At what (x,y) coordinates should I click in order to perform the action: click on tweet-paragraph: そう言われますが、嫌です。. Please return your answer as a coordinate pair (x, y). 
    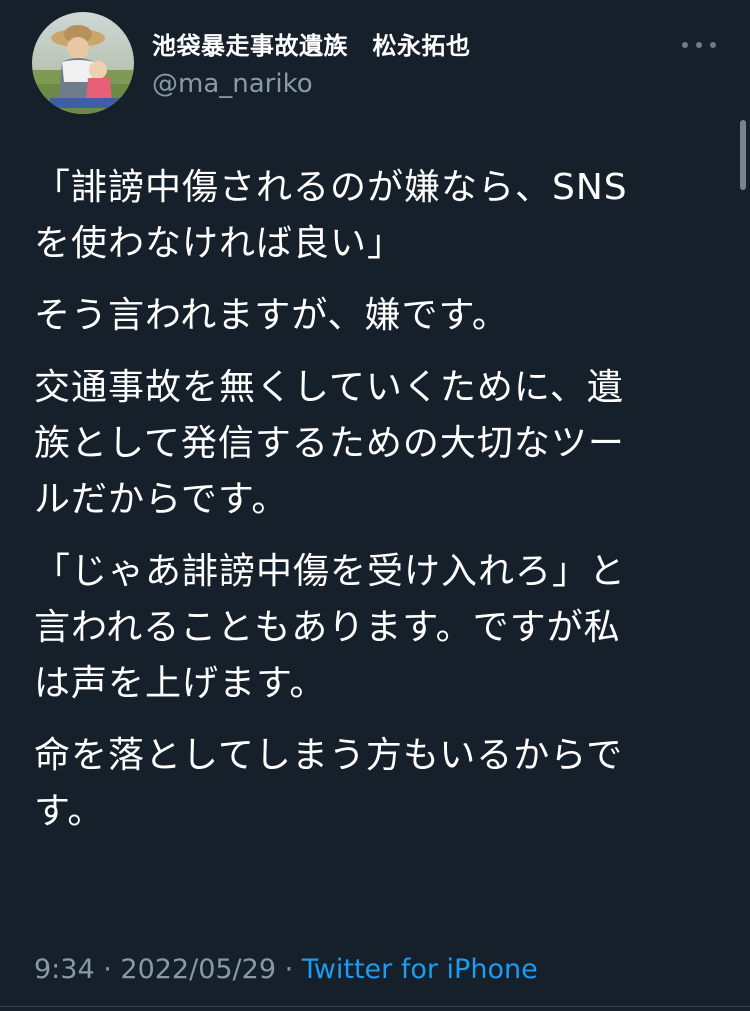
    Looking at the image, I should click on (271, 315).